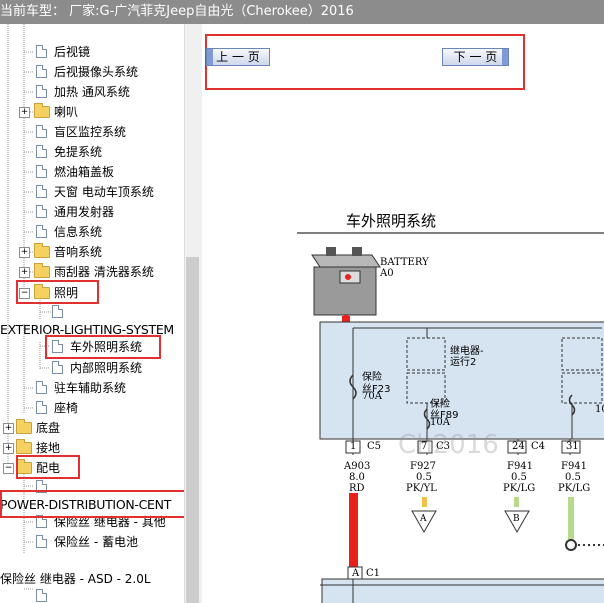  Describe the element at coordinates (84, 212) in the screenshot. I see `tree-item-label: 通用发射器` at that location.